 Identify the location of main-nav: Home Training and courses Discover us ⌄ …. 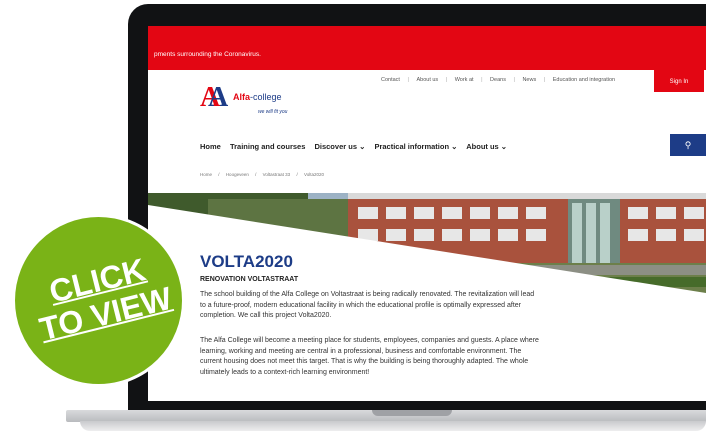
(357, 146).